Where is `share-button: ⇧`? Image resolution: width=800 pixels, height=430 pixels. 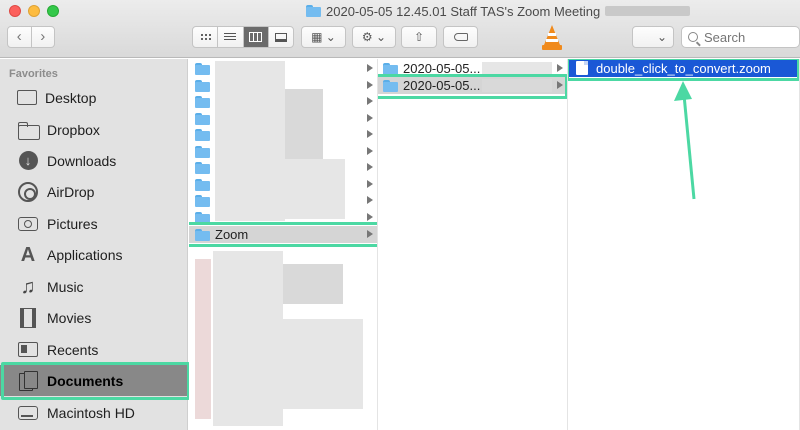 share-button: ⇧ is located at coordinates (419, 37).